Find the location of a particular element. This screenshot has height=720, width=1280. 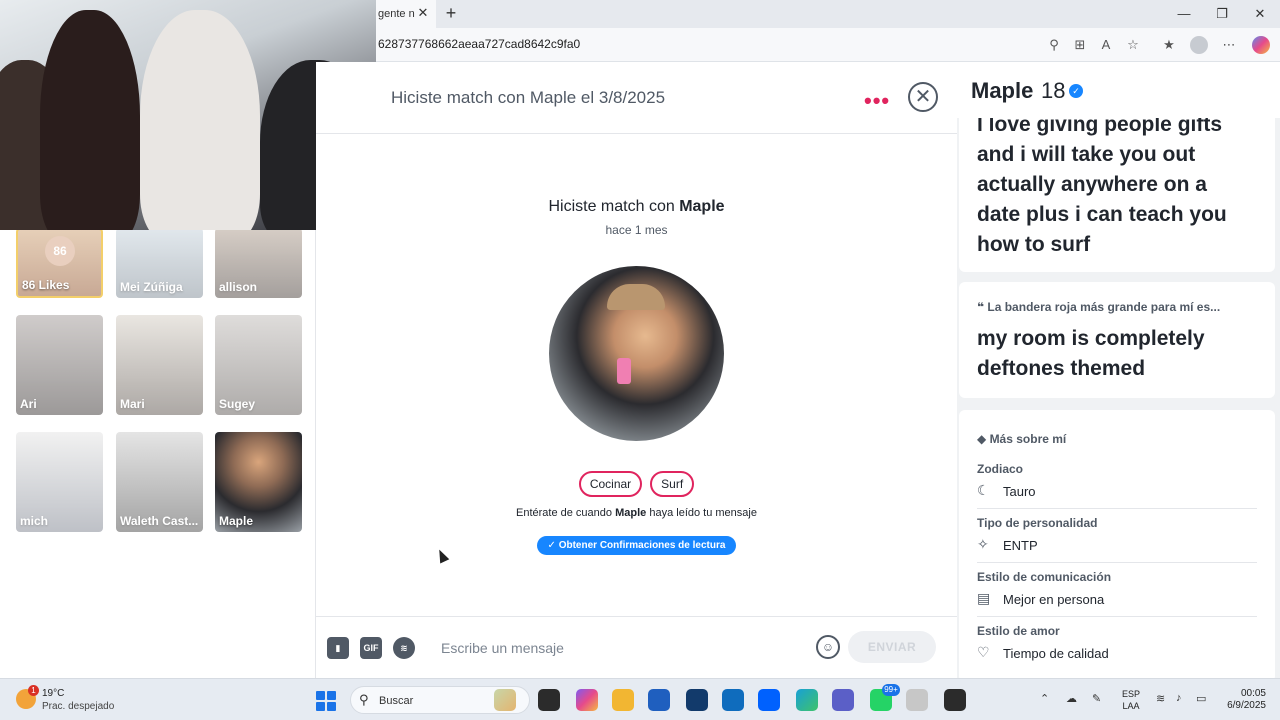

puzzle-icon: ✧ is located at coordinates (983, 544).